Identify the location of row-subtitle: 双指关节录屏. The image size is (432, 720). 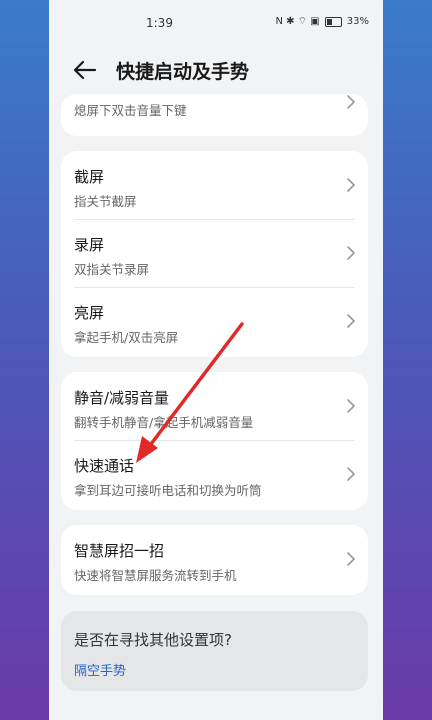
(112, 269).